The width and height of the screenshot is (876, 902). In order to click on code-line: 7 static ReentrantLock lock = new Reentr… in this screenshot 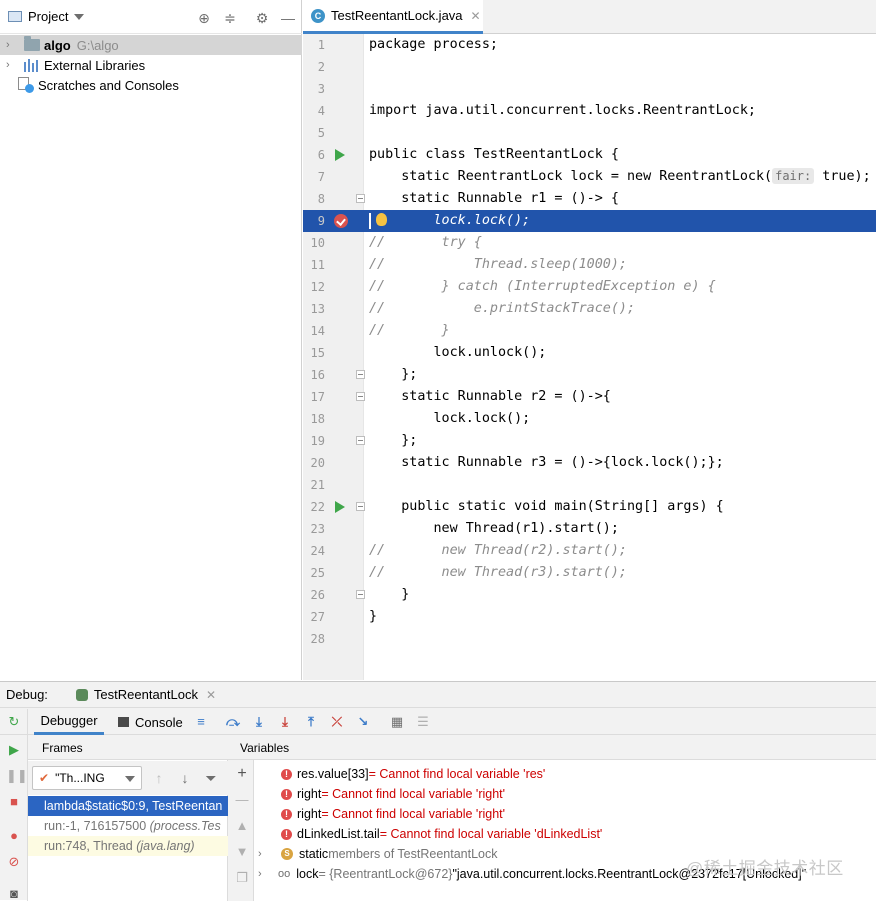, I will do `click(589, 177)`.